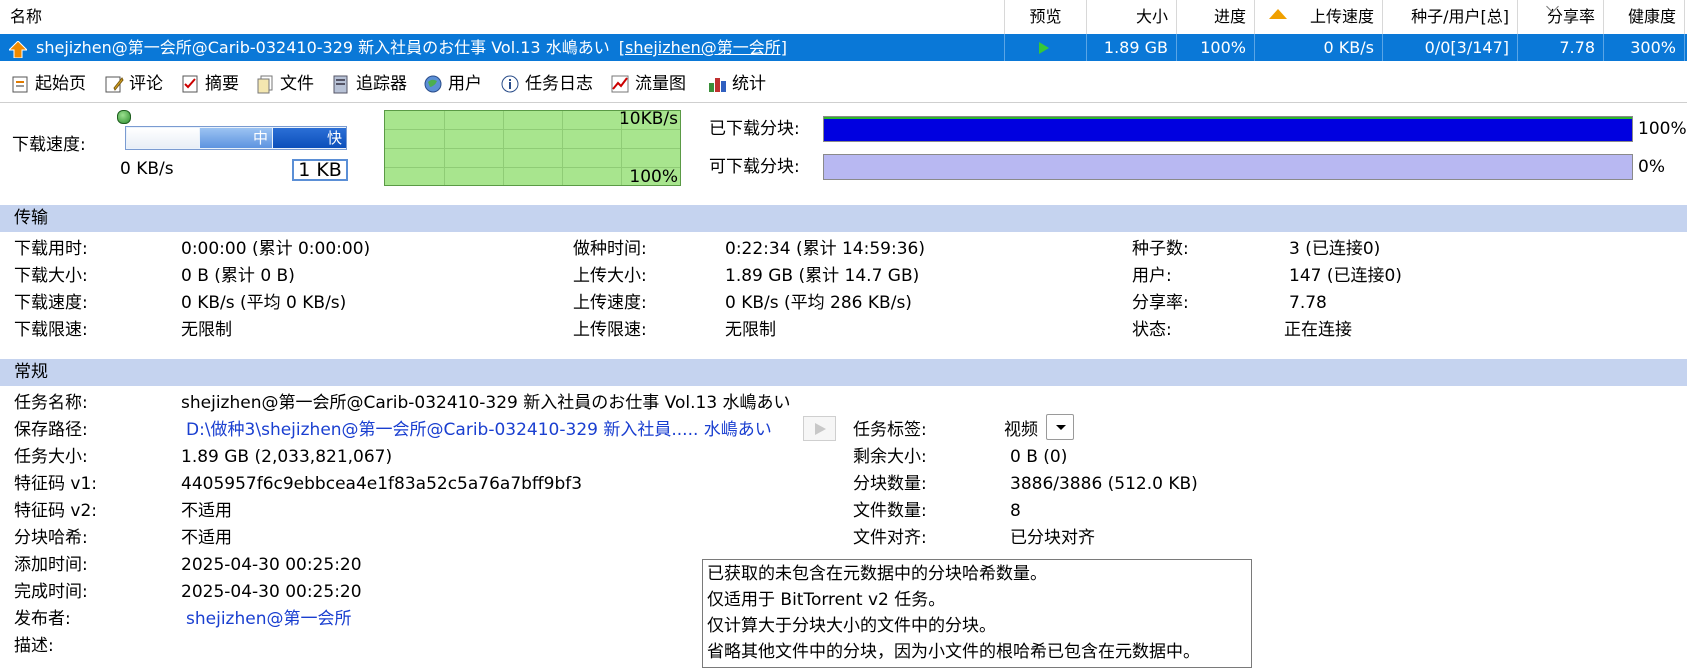 Image resolution: width=1687 pixels, height=671 pixels. Describe the element at coordinates (1561, 47) in the screenshot. I see `ratio-cell: 7.78` at that location.